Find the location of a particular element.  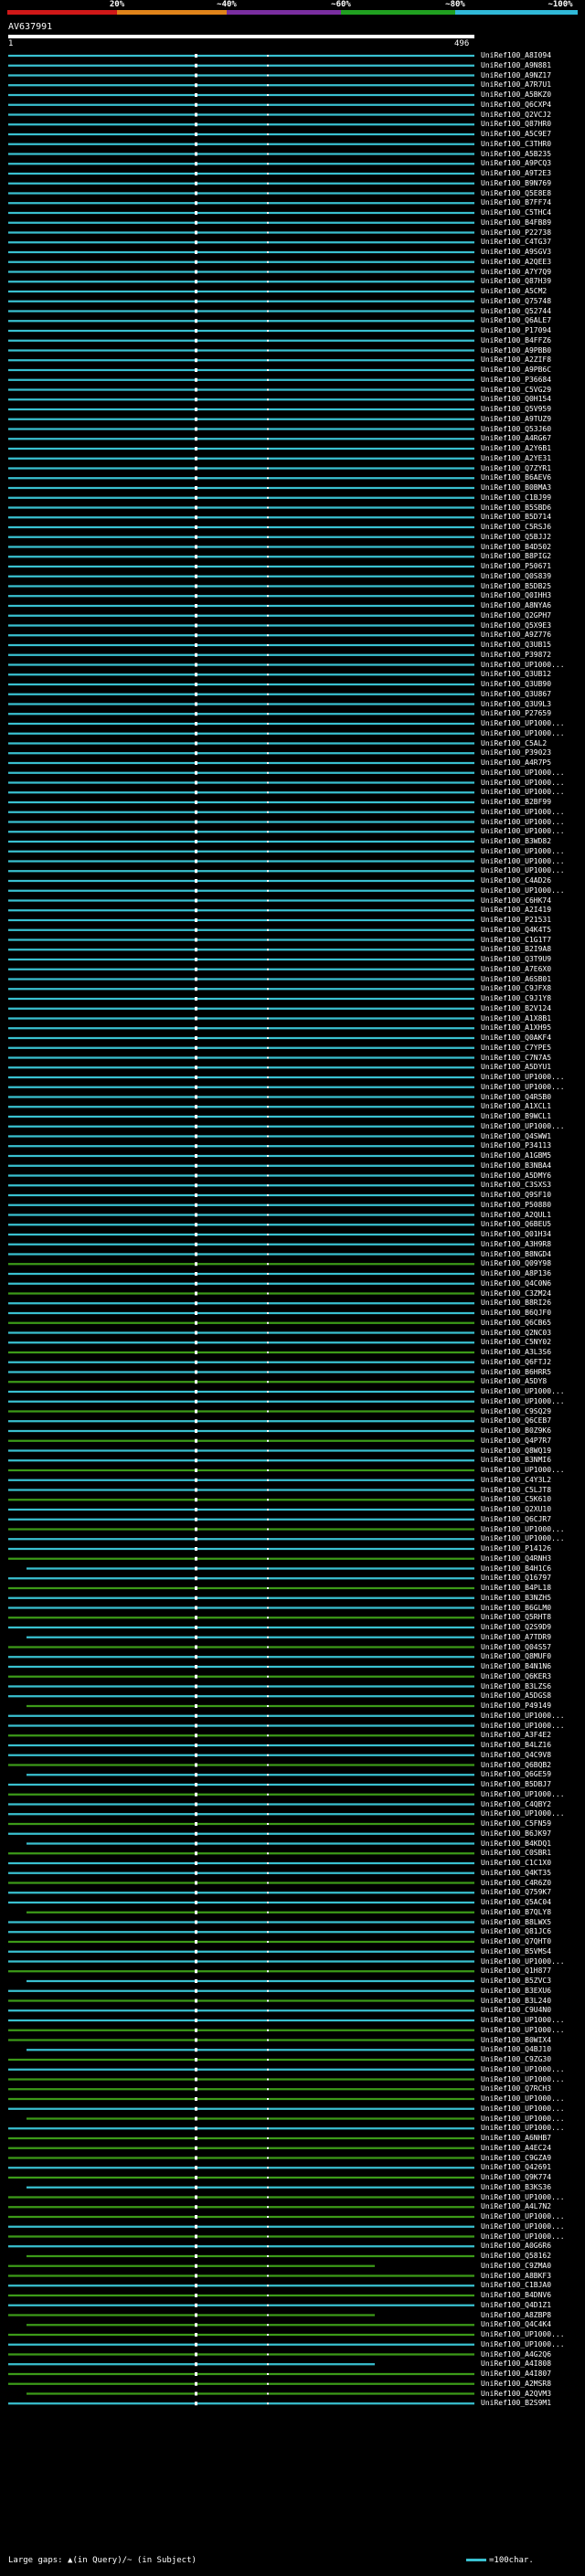

hit-label: UniRef100_A1XH95 is located at coordinates (516, 1028).